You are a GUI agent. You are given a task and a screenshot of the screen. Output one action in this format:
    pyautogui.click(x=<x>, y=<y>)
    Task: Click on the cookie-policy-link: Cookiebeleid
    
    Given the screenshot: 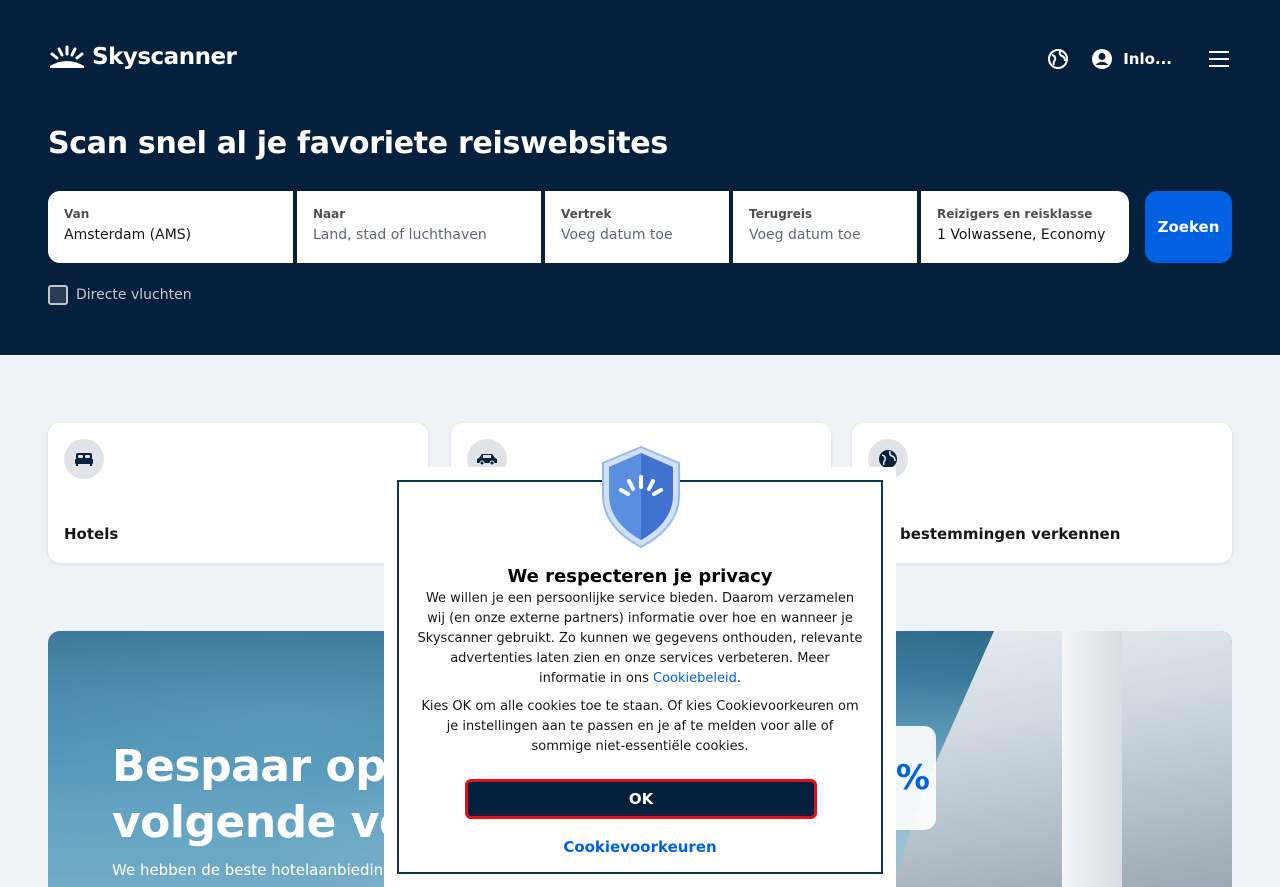 What is the action you would take?
    pyautogui.click(x=695, y=678)
    